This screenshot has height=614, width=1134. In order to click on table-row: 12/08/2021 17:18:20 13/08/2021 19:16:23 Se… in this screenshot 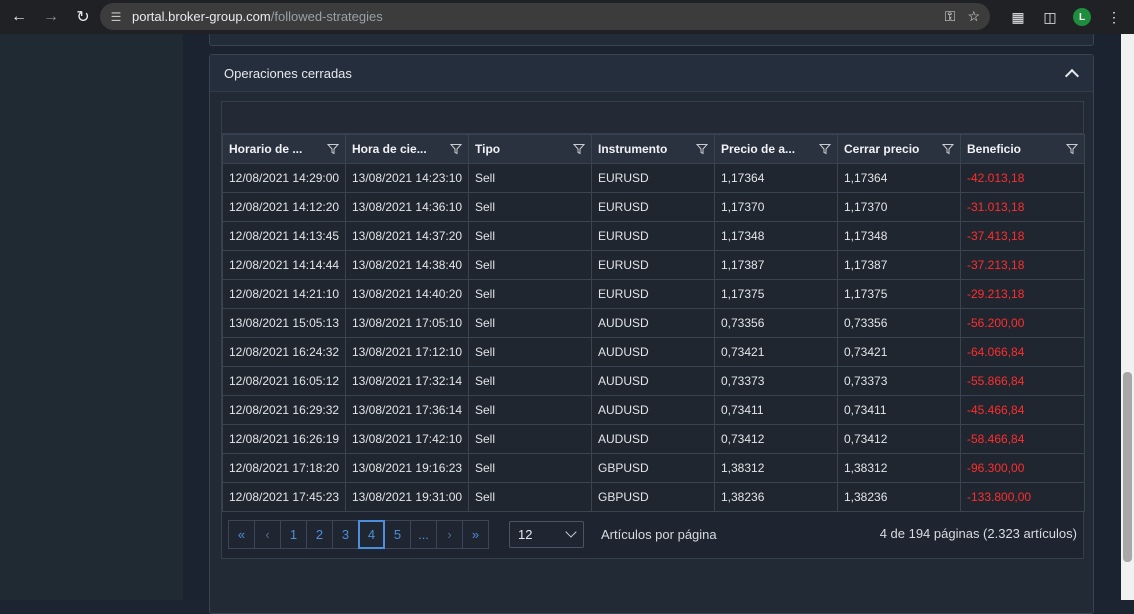, I will do `click(653, 468)`.